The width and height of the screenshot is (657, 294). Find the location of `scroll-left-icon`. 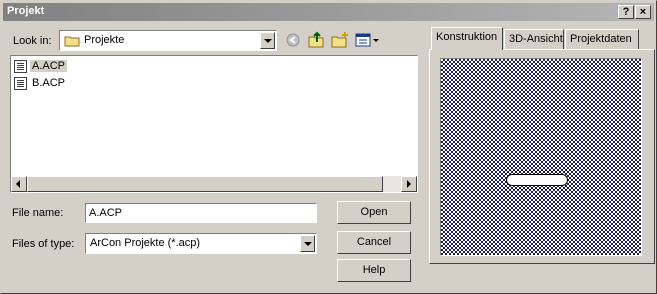

scroll-left-icon is located at coordinates (19, 184).